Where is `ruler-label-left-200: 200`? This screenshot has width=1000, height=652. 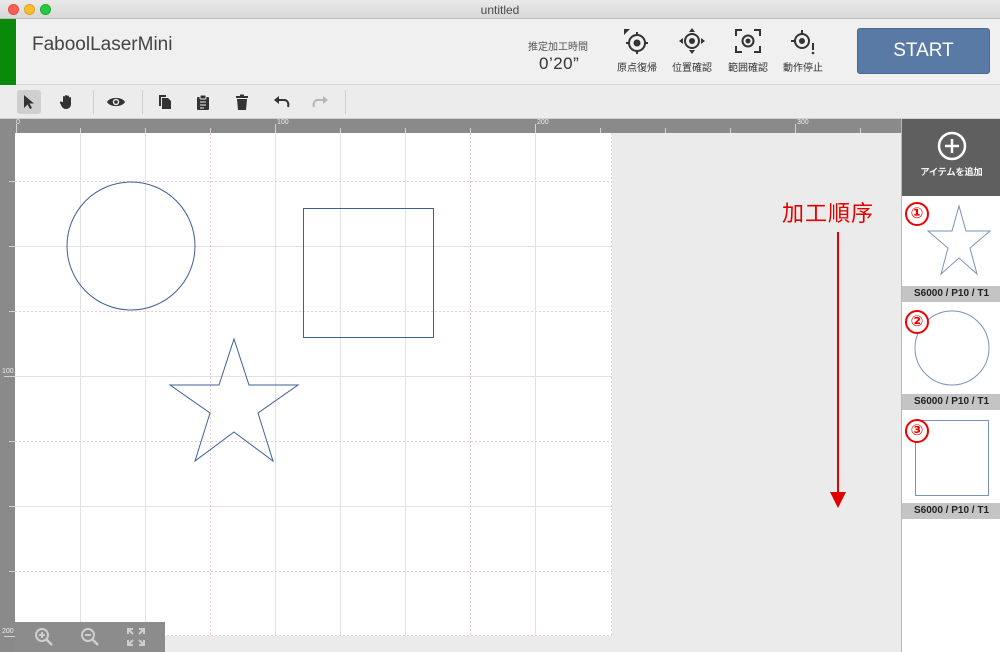 ruler-label-left-200: 200 is located at coordinates (8, 631).